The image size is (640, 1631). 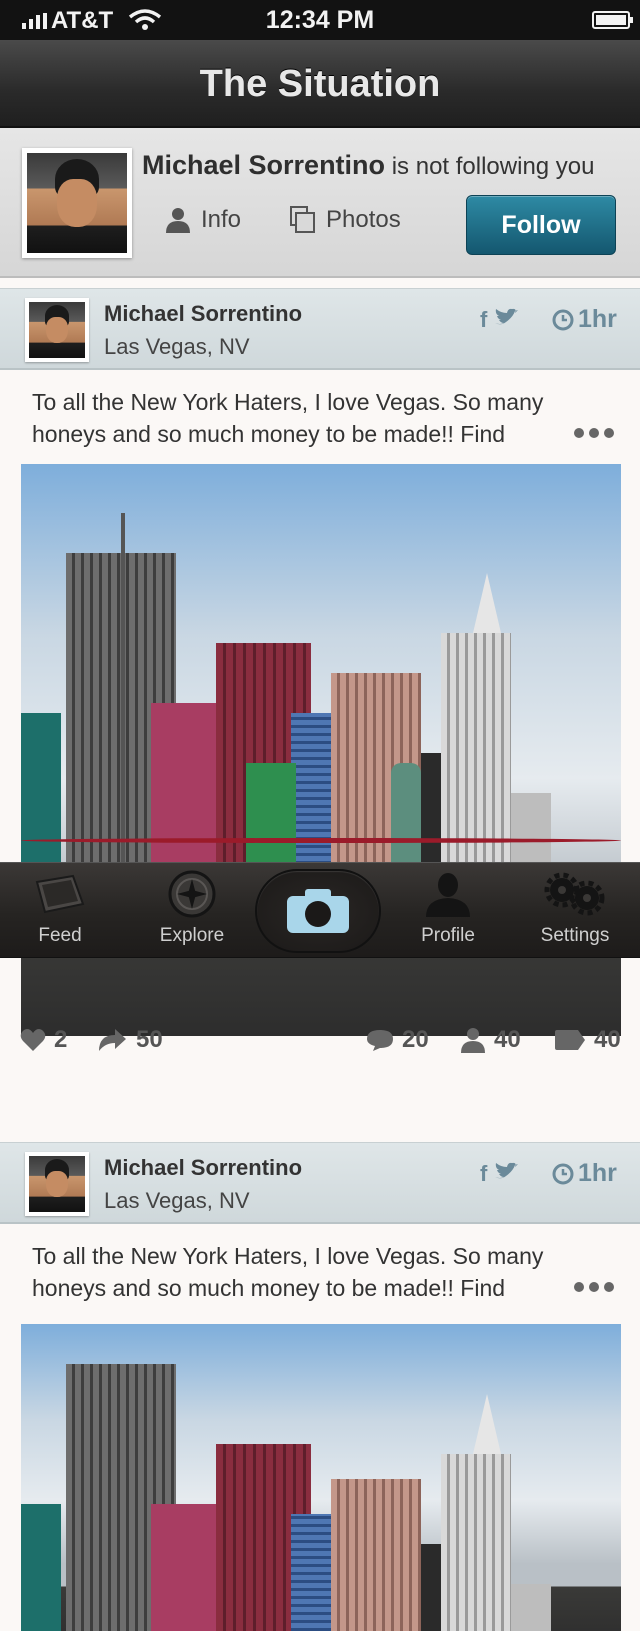 I want to click on tab-settings: Settings, so click(x=575, y=911).